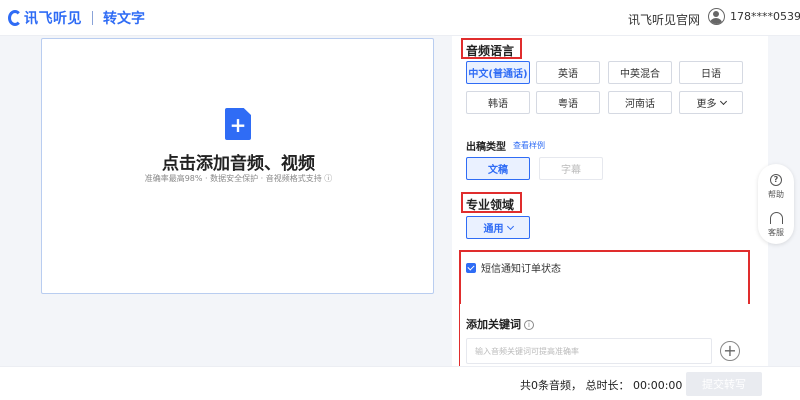 Image resolution: width=800 pixels, height=400 pixels. I want to click on service-label: 客服, so click(776, 232).